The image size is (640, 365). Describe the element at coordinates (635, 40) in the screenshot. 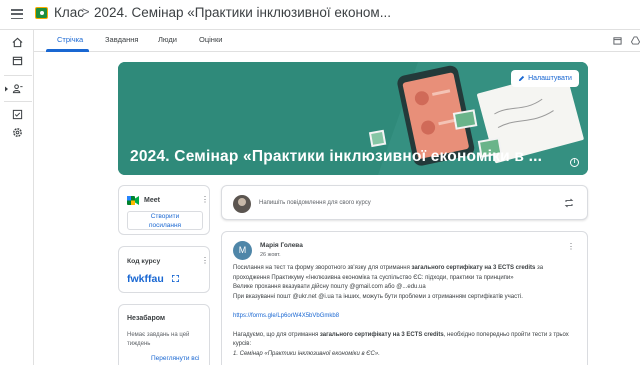

I see `drive-icon` at that location.